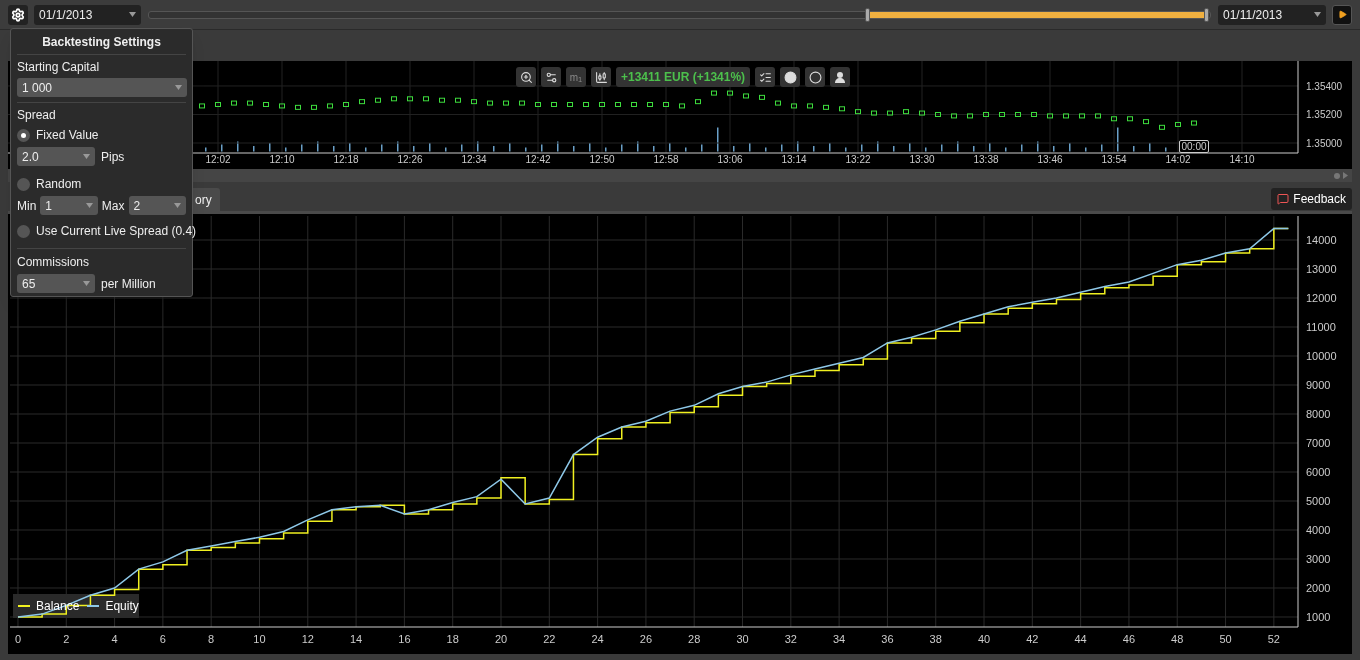 This screenshot has height=660, width=1360. What do you see at coordinates (356, 639) in the screenshot?
I see `x-axis-label: 14` at bounding box center [356, 639].